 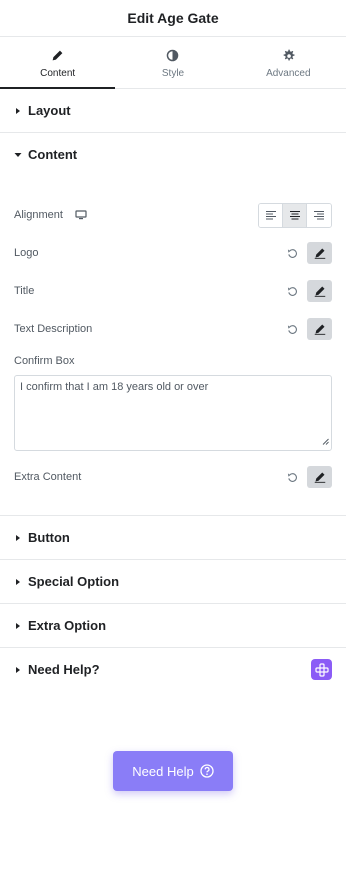 I want to click on panel-header: Edit Age Gate, so click(x=173, y=18).